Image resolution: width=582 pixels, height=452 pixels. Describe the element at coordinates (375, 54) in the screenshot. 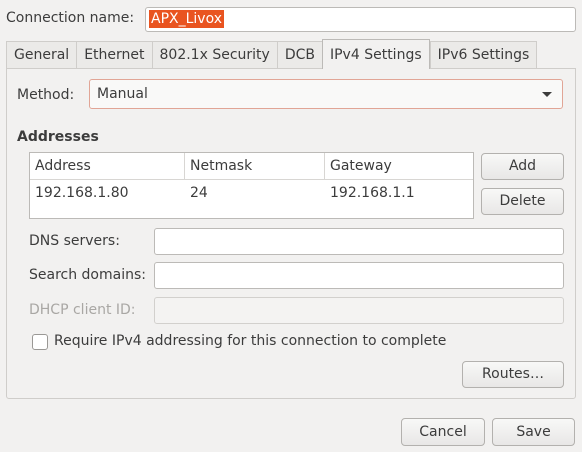

I see `tab-ipv4-settings: IPv4 Settings` at that location.